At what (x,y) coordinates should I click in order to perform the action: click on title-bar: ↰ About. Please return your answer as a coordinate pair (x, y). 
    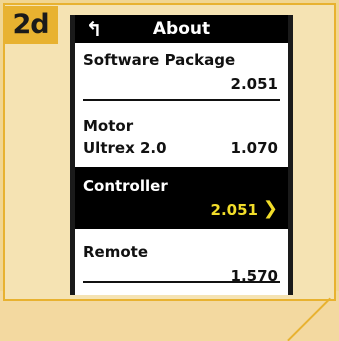
    Looking at the image, I should click on (181, 29).